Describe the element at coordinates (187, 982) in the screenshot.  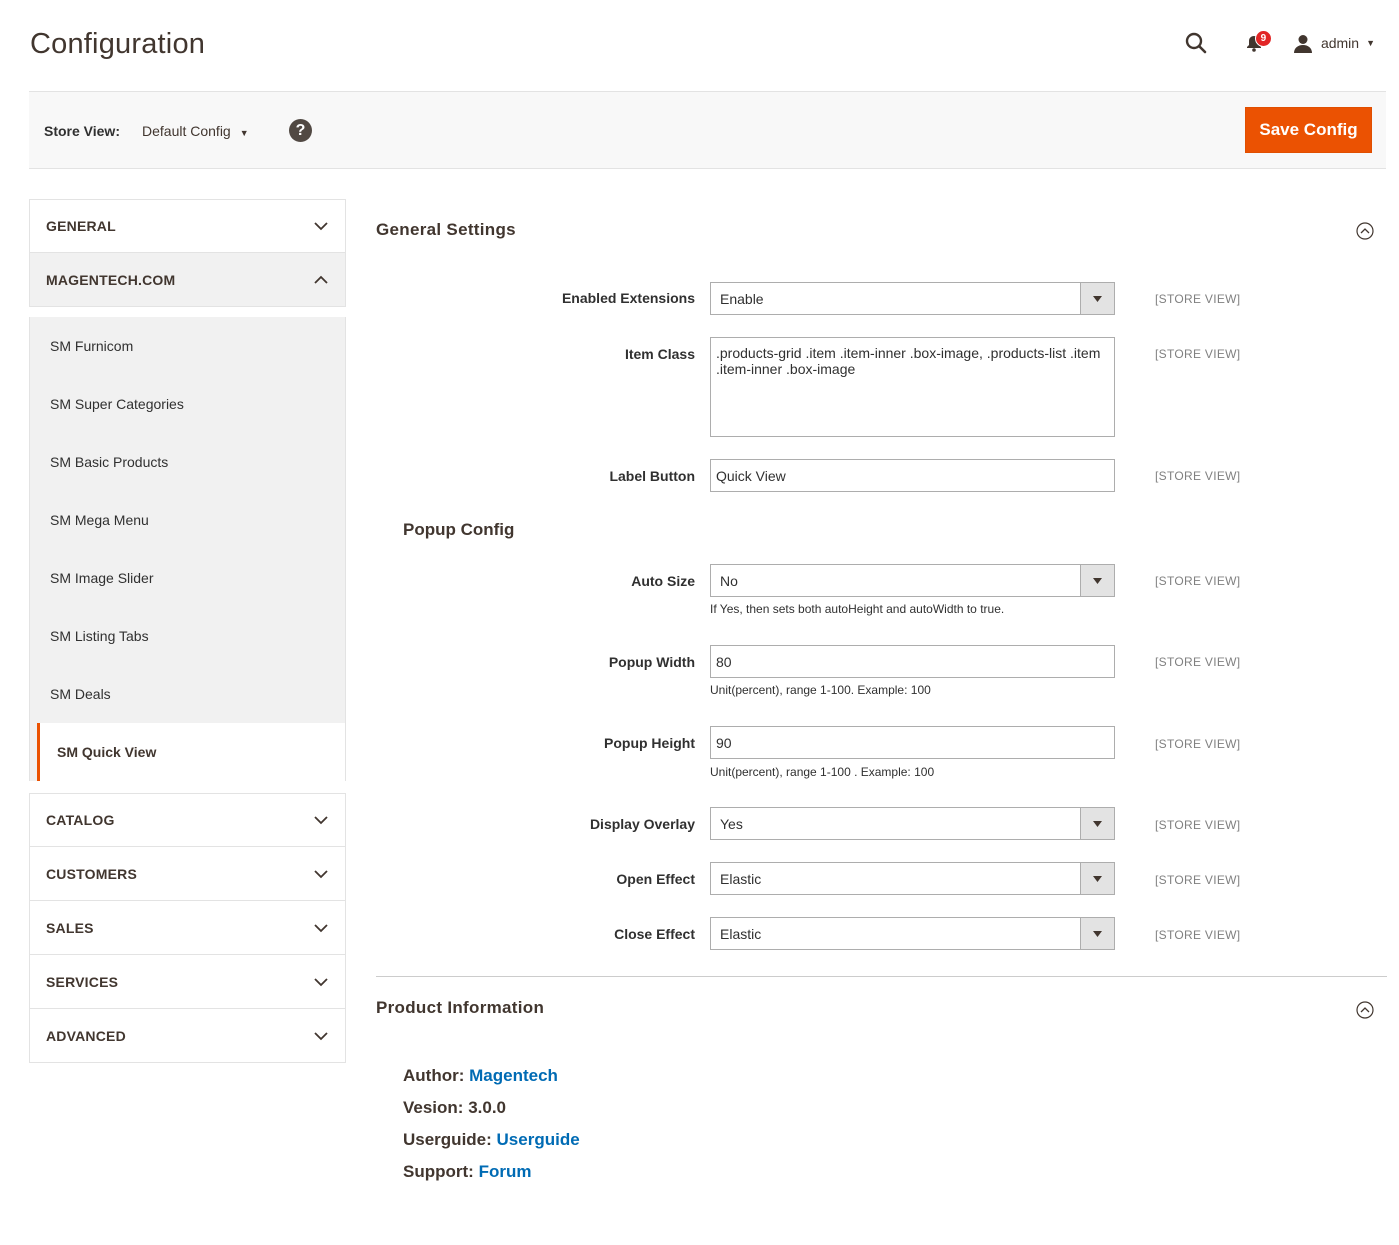
I see `tab-services: SERVICES` at that location.